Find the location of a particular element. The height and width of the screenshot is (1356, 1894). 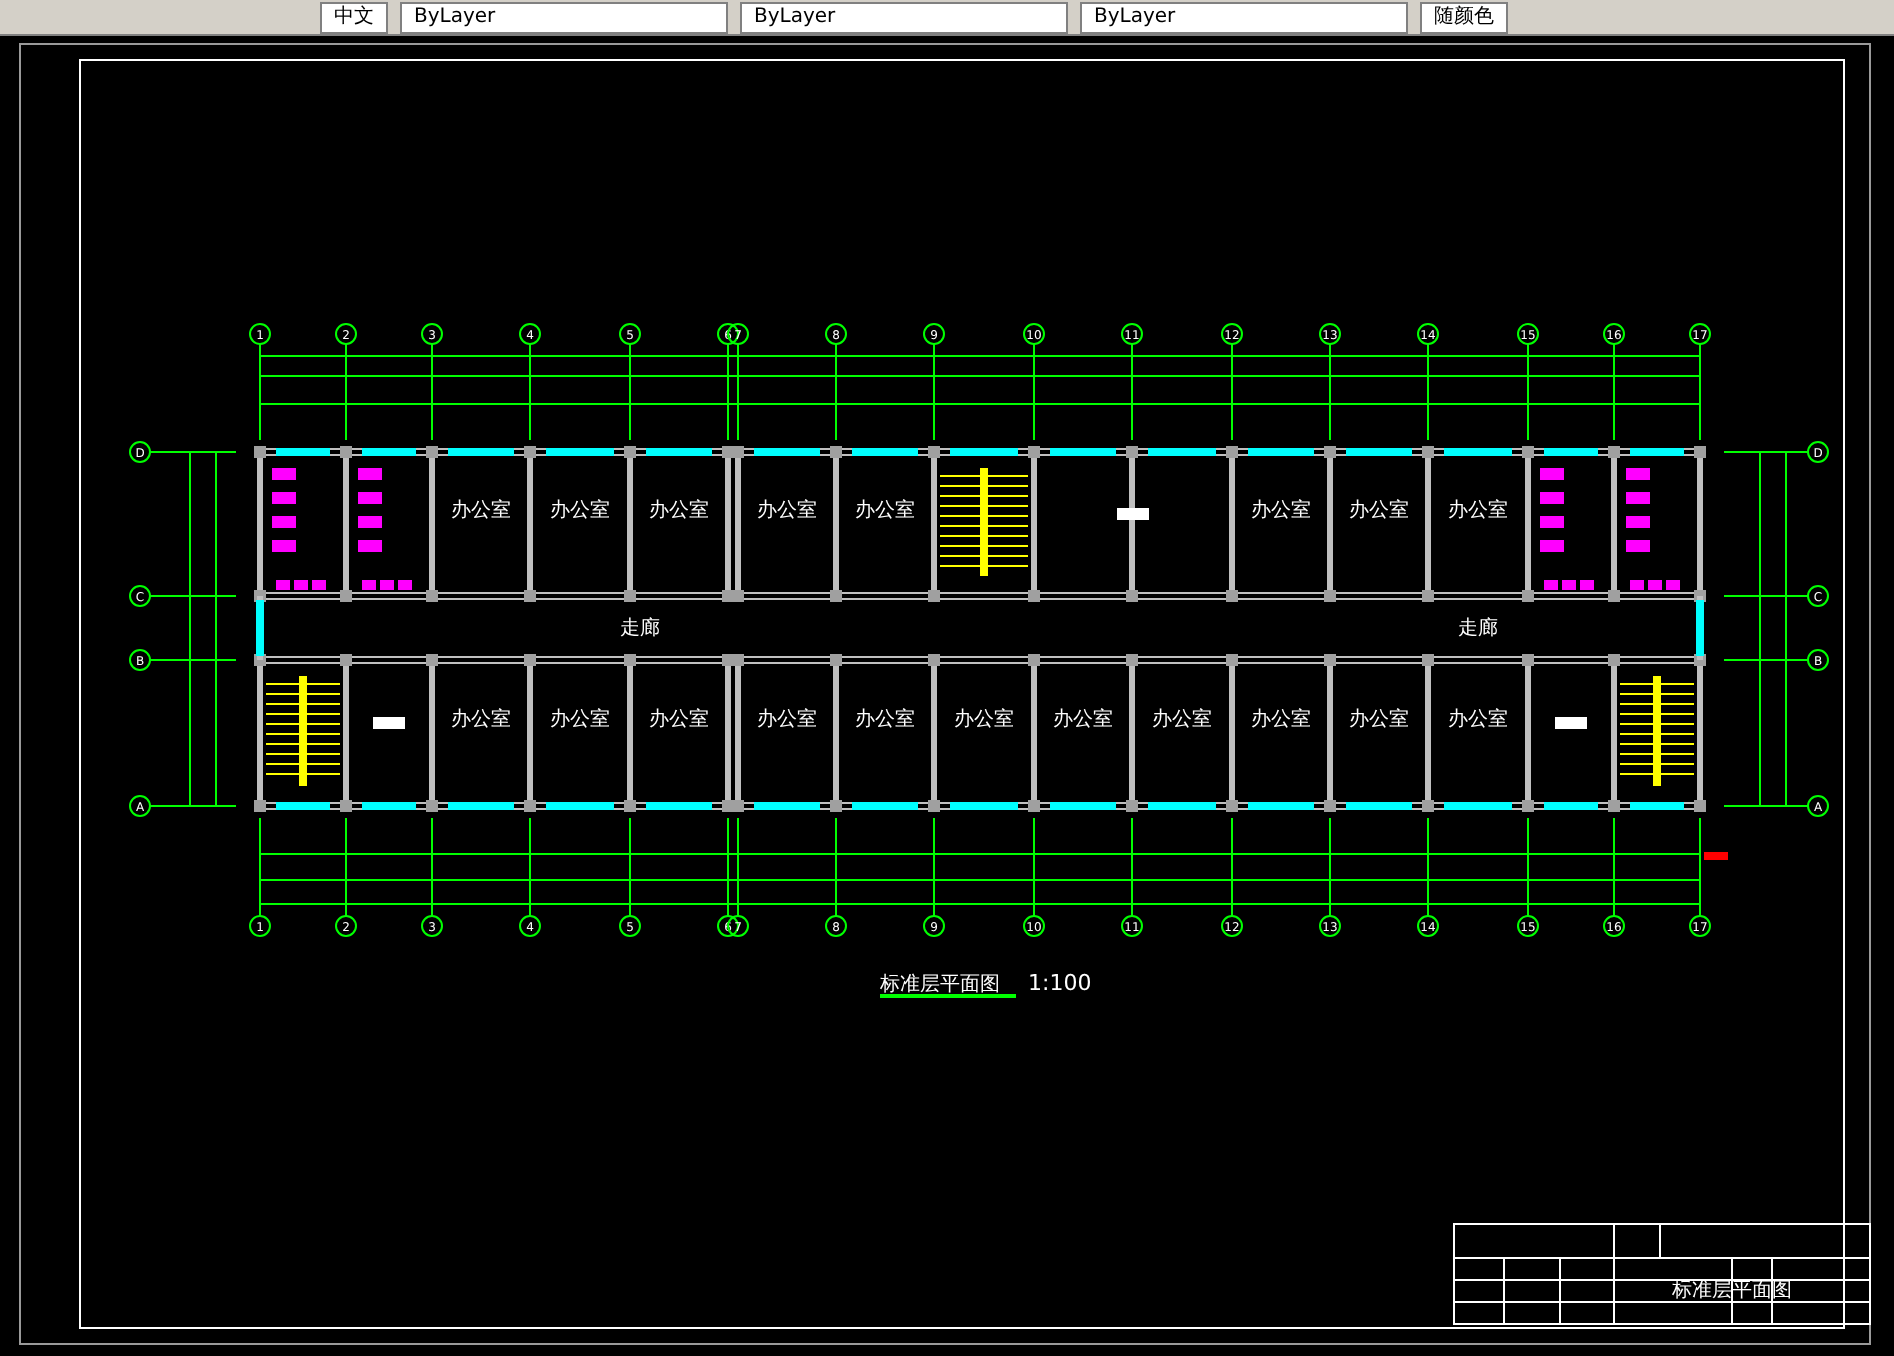

title-underline is located at coordinates (948, 996).